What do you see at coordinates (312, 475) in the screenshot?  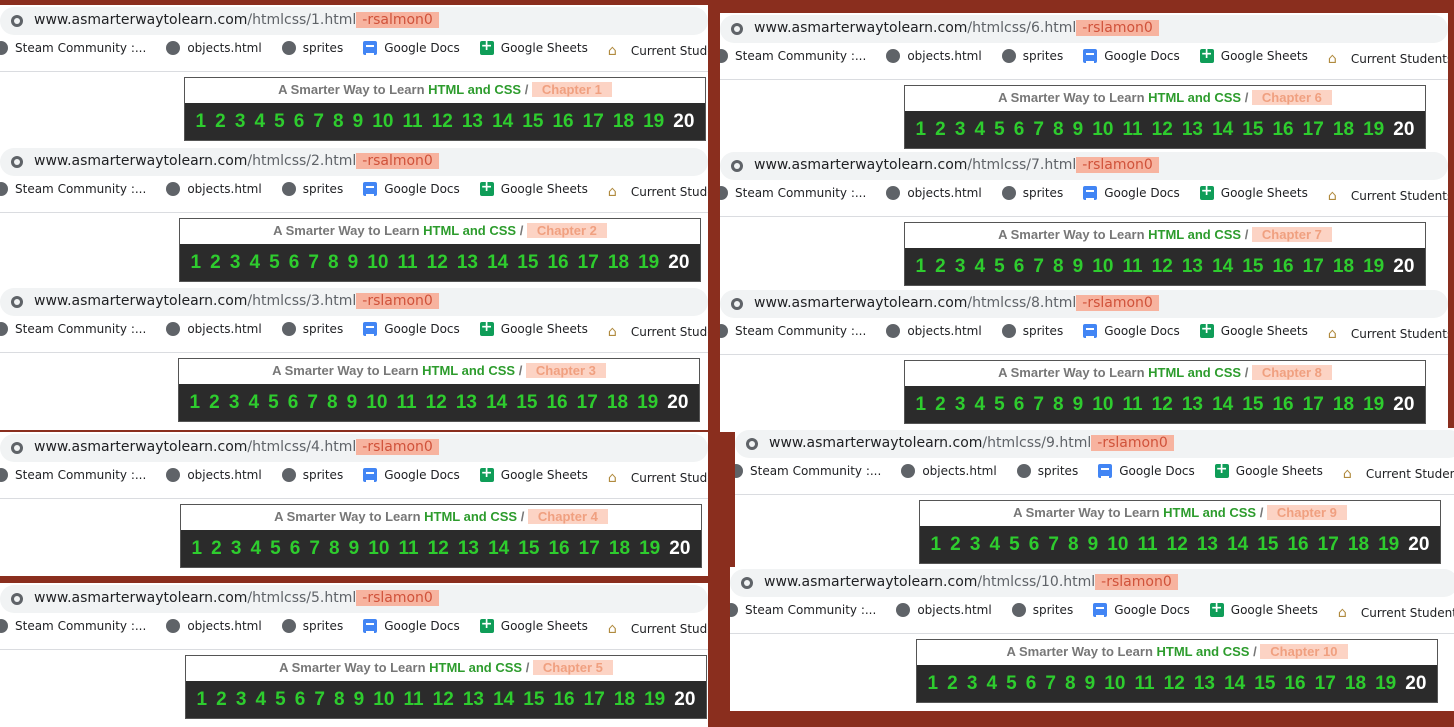 I see `bookmark-sprites: sprites` at bounding box center [312, 475].